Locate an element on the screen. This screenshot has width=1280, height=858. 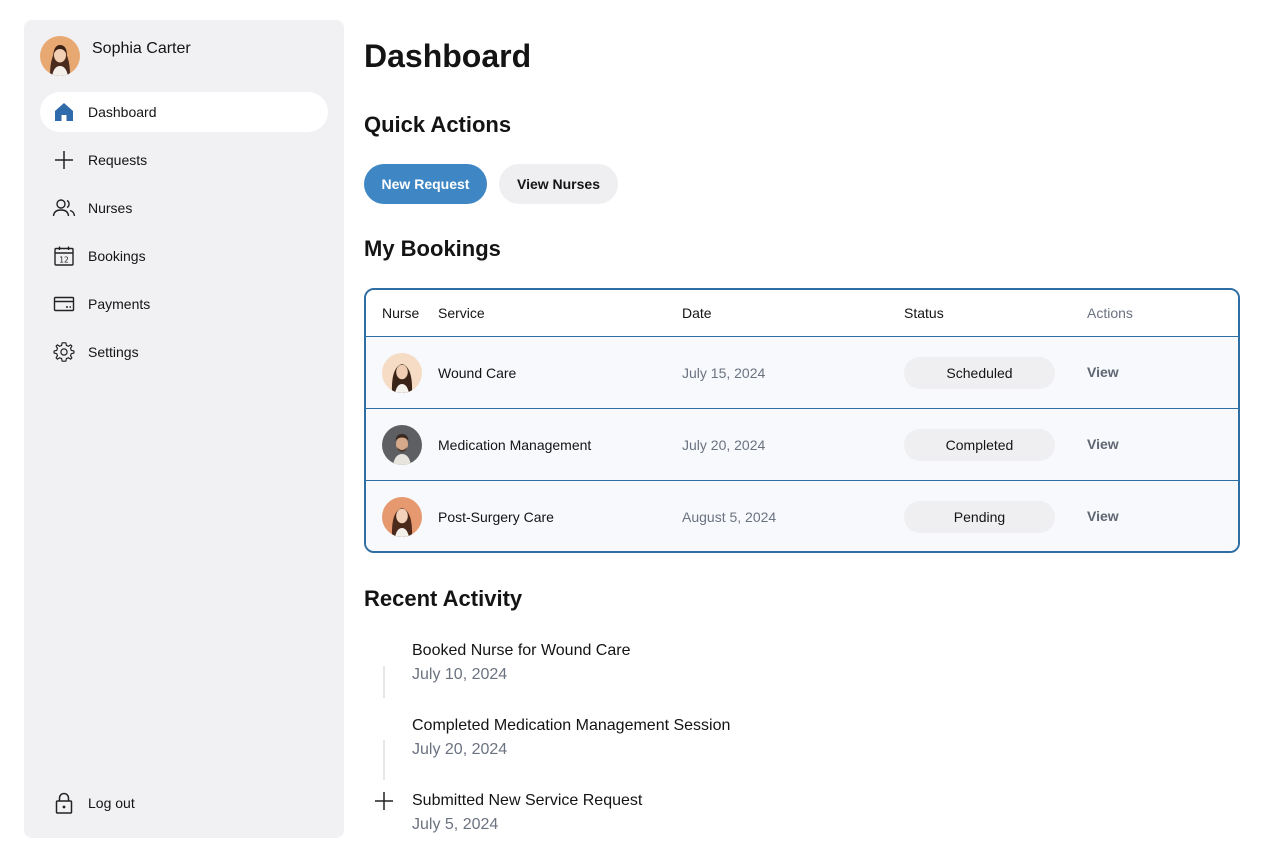
logout-button: Log out is located at coordinates (184, 803).